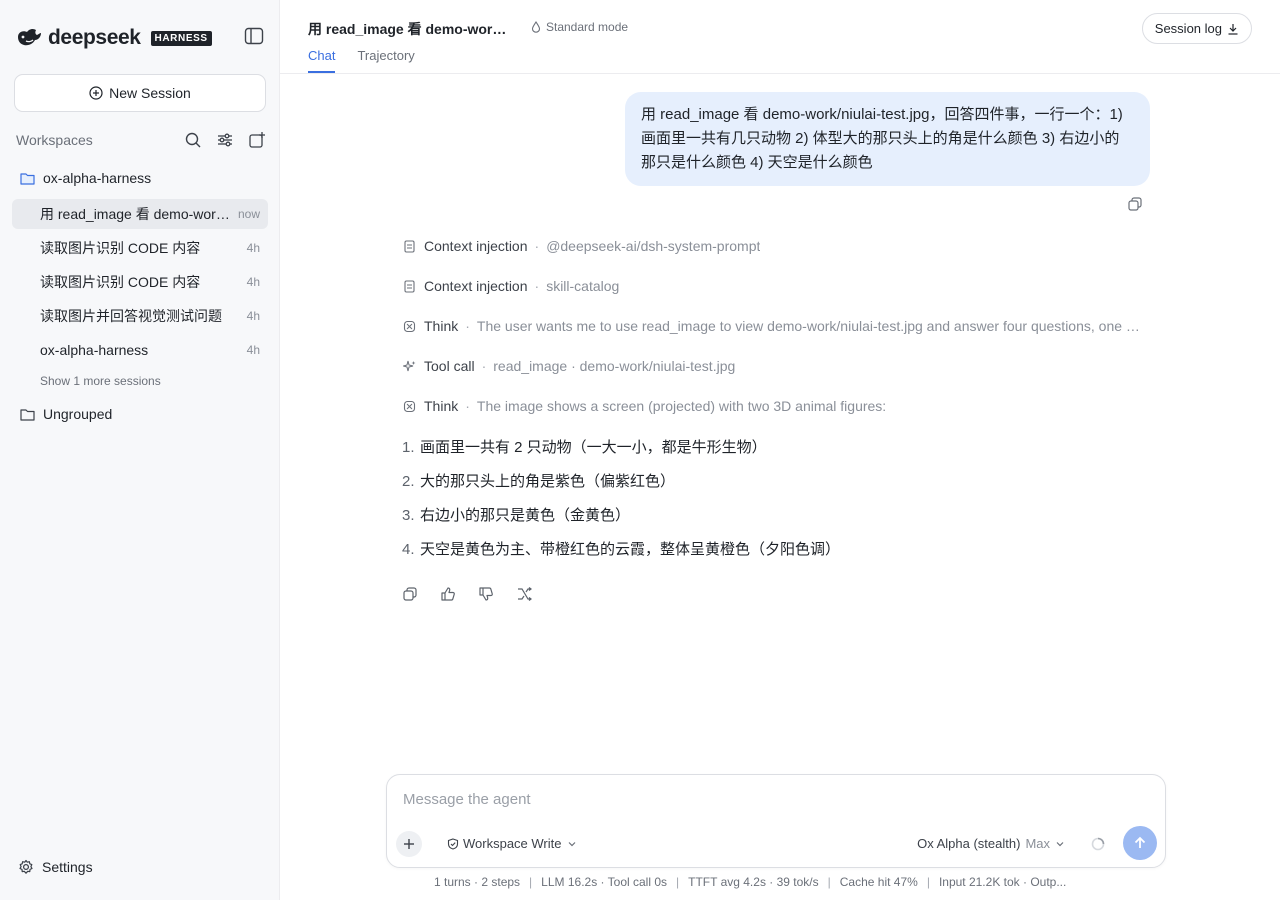  Describe the element at coordinates (225, 140) in the screenshot. I see `filter-sliders-icon` at that location.